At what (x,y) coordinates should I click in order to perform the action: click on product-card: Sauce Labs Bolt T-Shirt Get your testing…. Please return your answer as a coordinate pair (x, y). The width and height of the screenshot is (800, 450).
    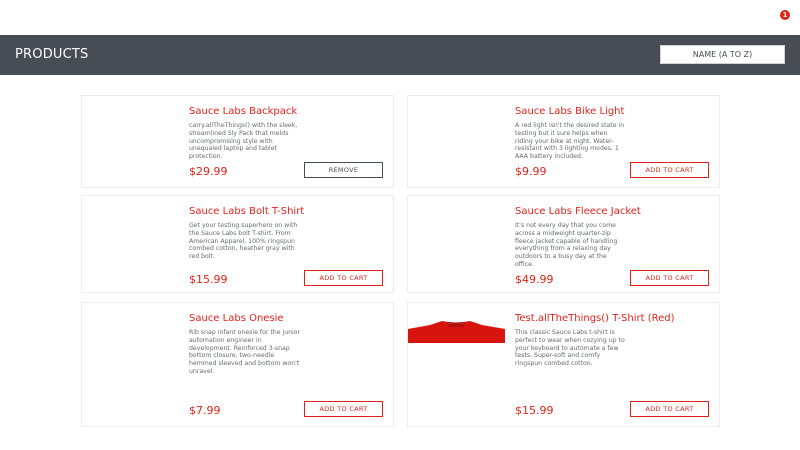
    Looking at the image, I should click on (237, 244).